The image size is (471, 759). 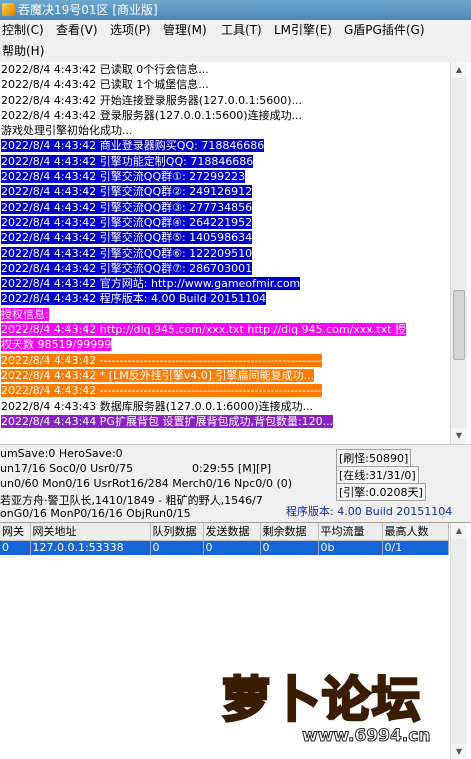 I want to click on status-runtime: 0:29:55 [M][P], so click(x=232, y=468).